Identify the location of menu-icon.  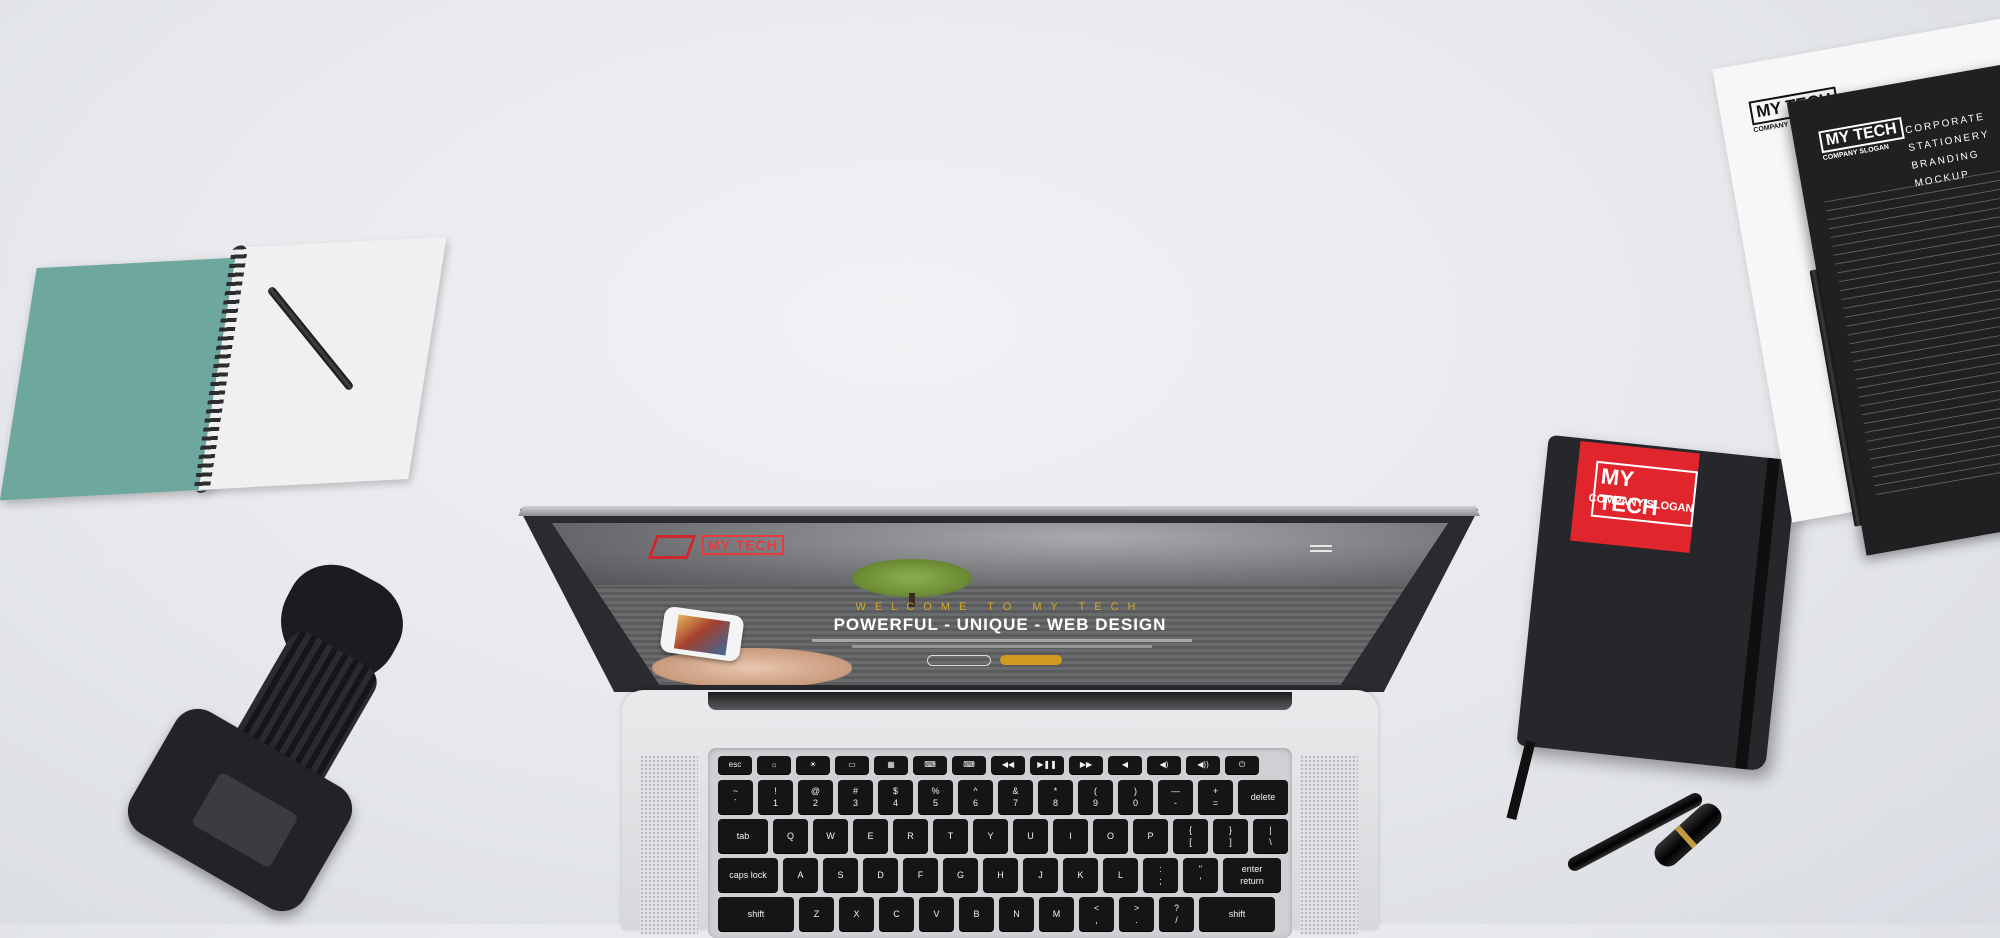
(1321, 546).